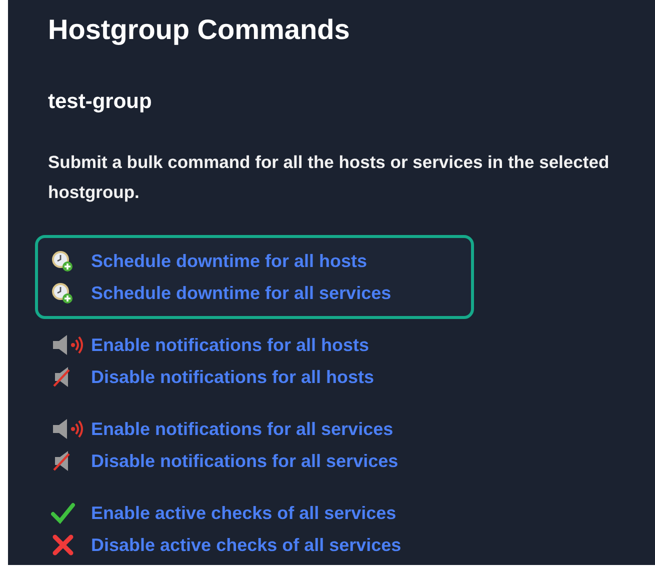  Describe the element at coordinates (63, 545) in the screenshot. I see `cross-icon` at that location.